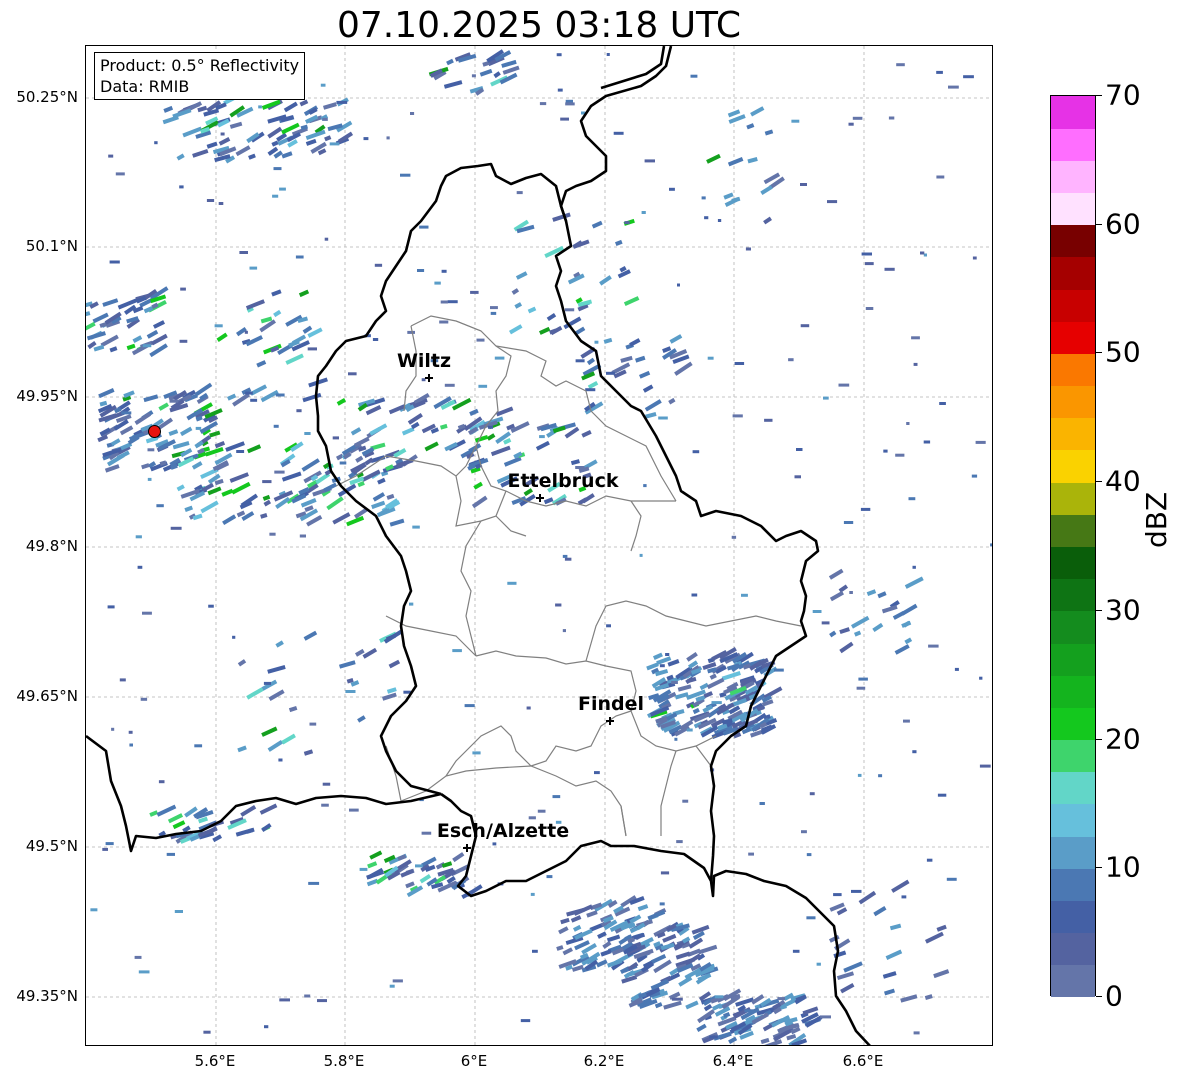  I want to click on lat-tick-label: 49.95°N, so click(47, 396).